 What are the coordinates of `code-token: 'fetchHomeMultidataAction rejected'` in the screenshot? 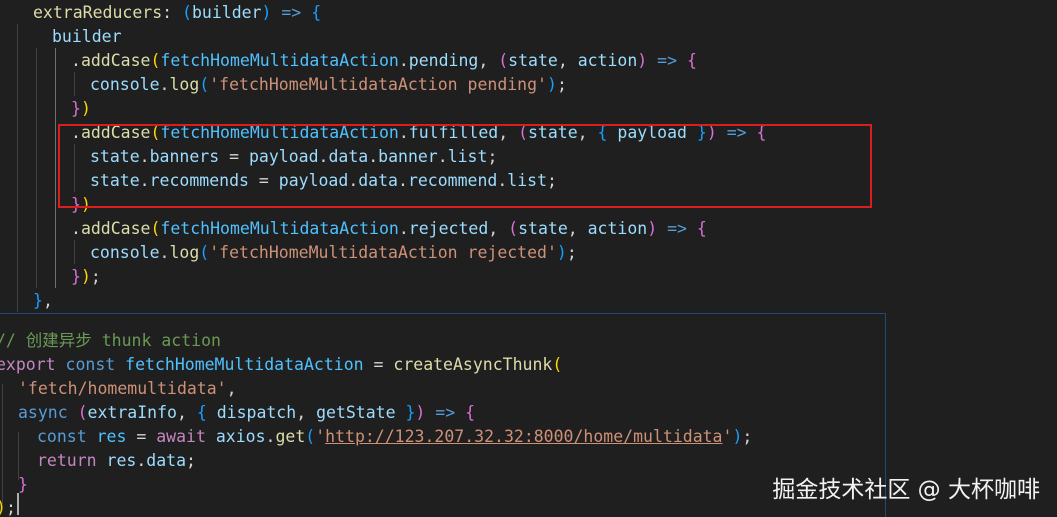 It's located at (383, 252).